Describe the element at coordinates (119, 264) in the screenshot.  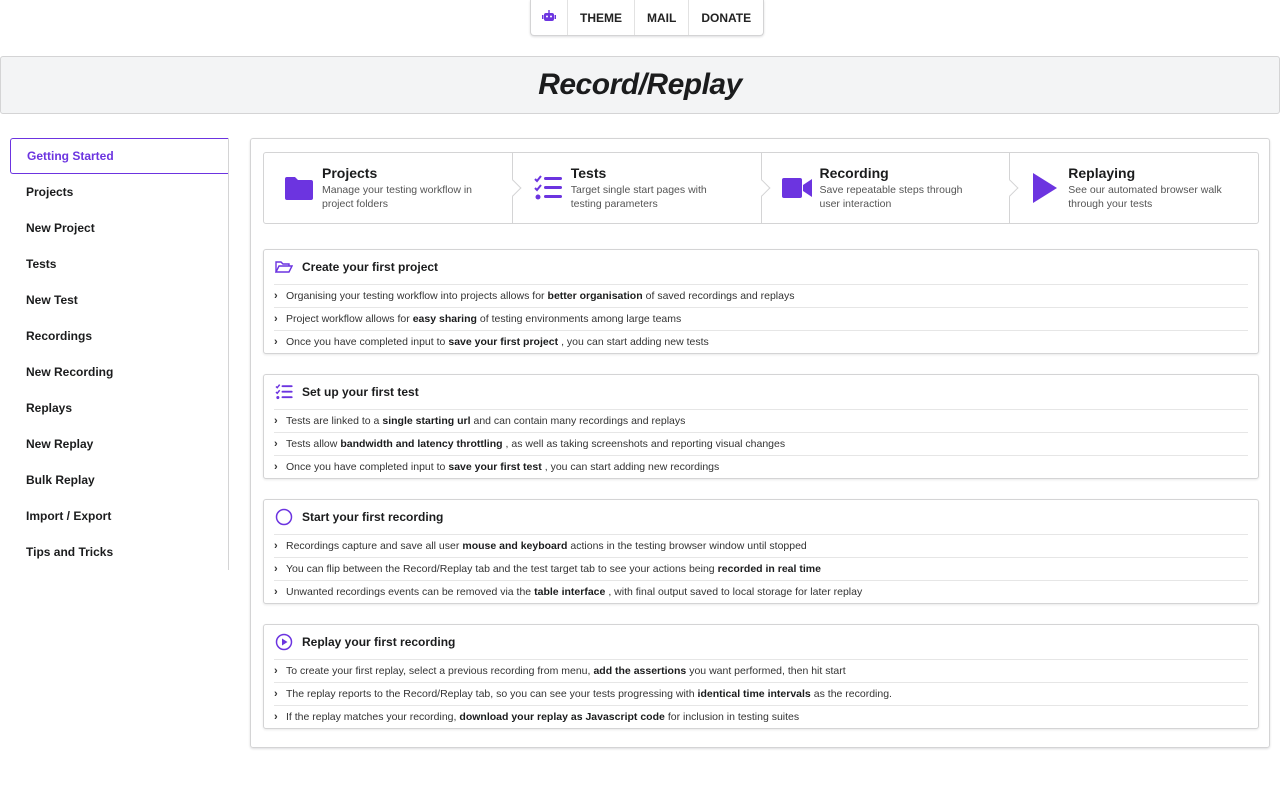
I see `sidebar-item-tests: Tests` at that location.